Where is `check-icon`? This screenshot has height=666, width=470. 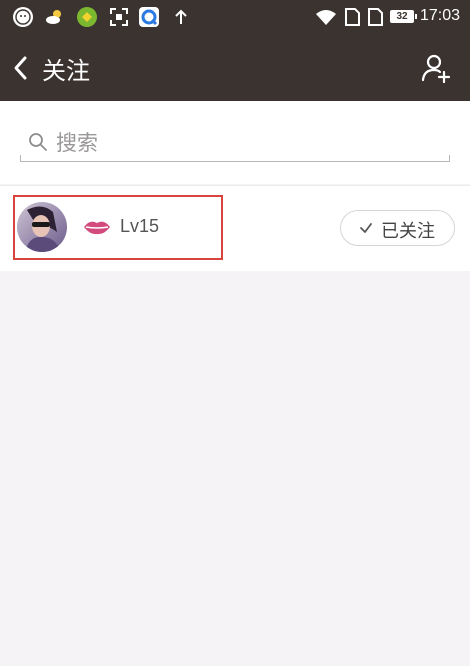
check-icon is located at coordinates (366, 228).